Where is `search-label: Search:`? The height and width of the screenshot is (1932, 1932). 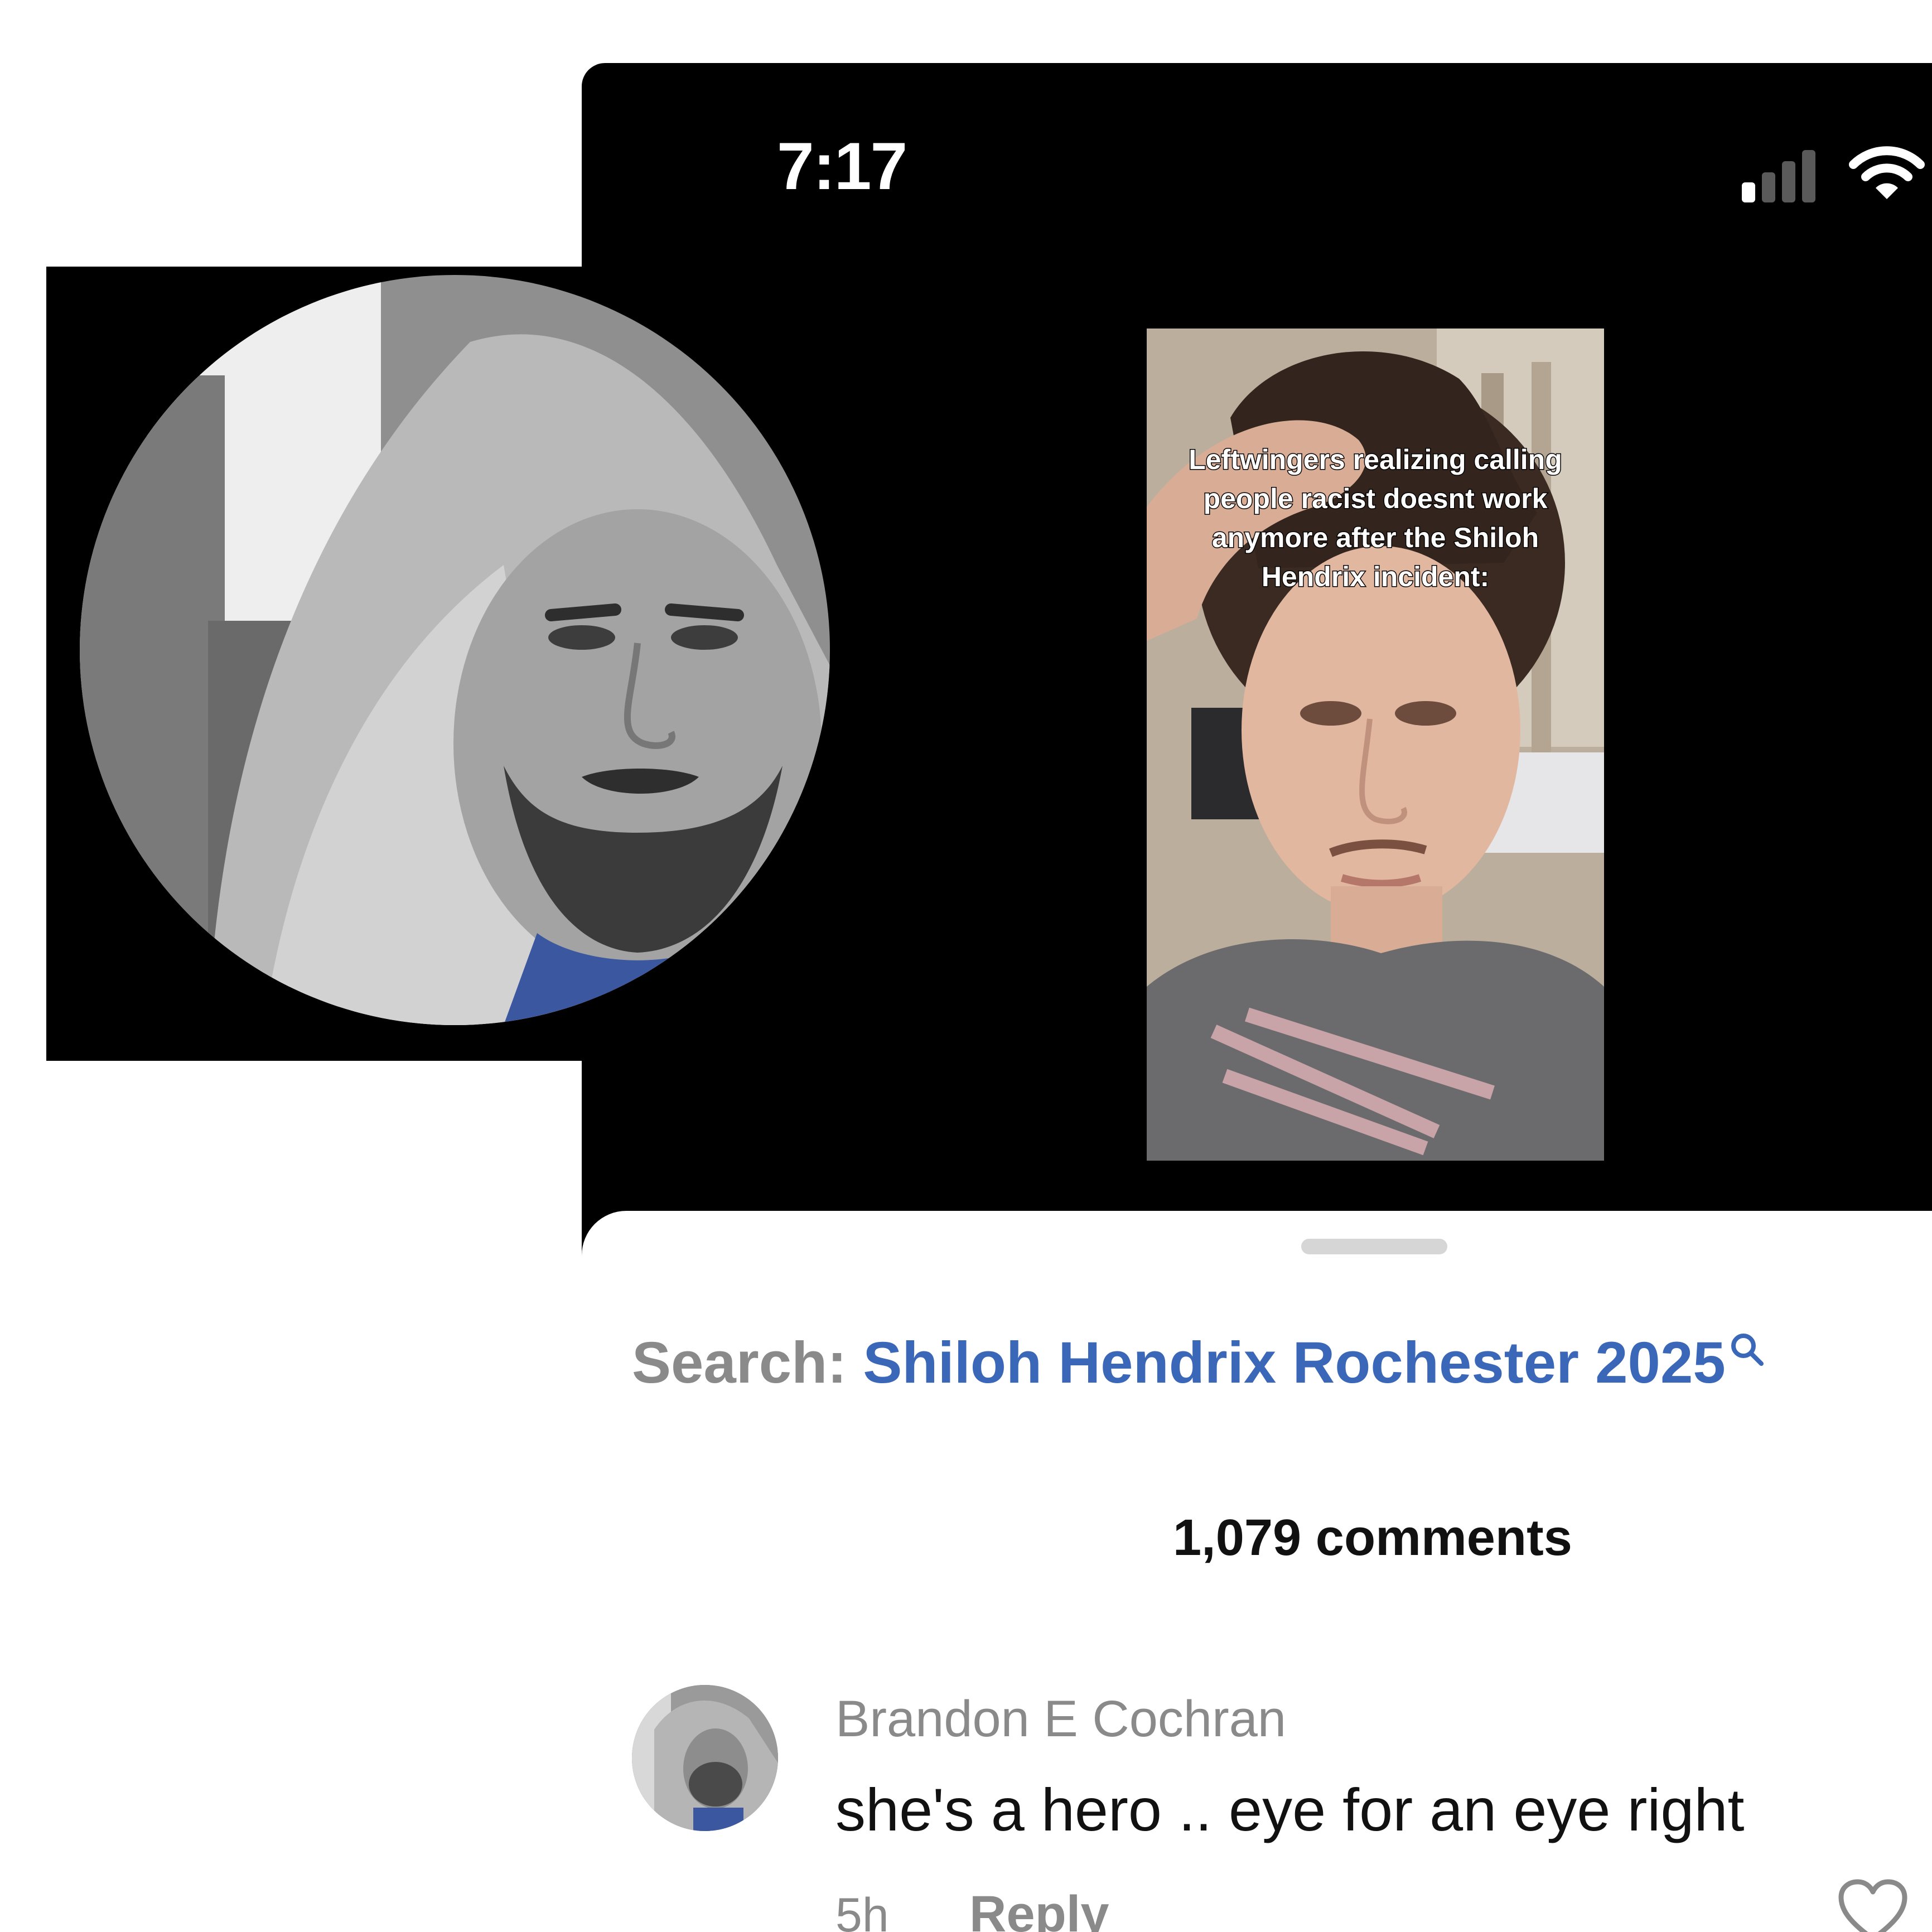
search-label: Search: is located at coordinates (739, 1362).